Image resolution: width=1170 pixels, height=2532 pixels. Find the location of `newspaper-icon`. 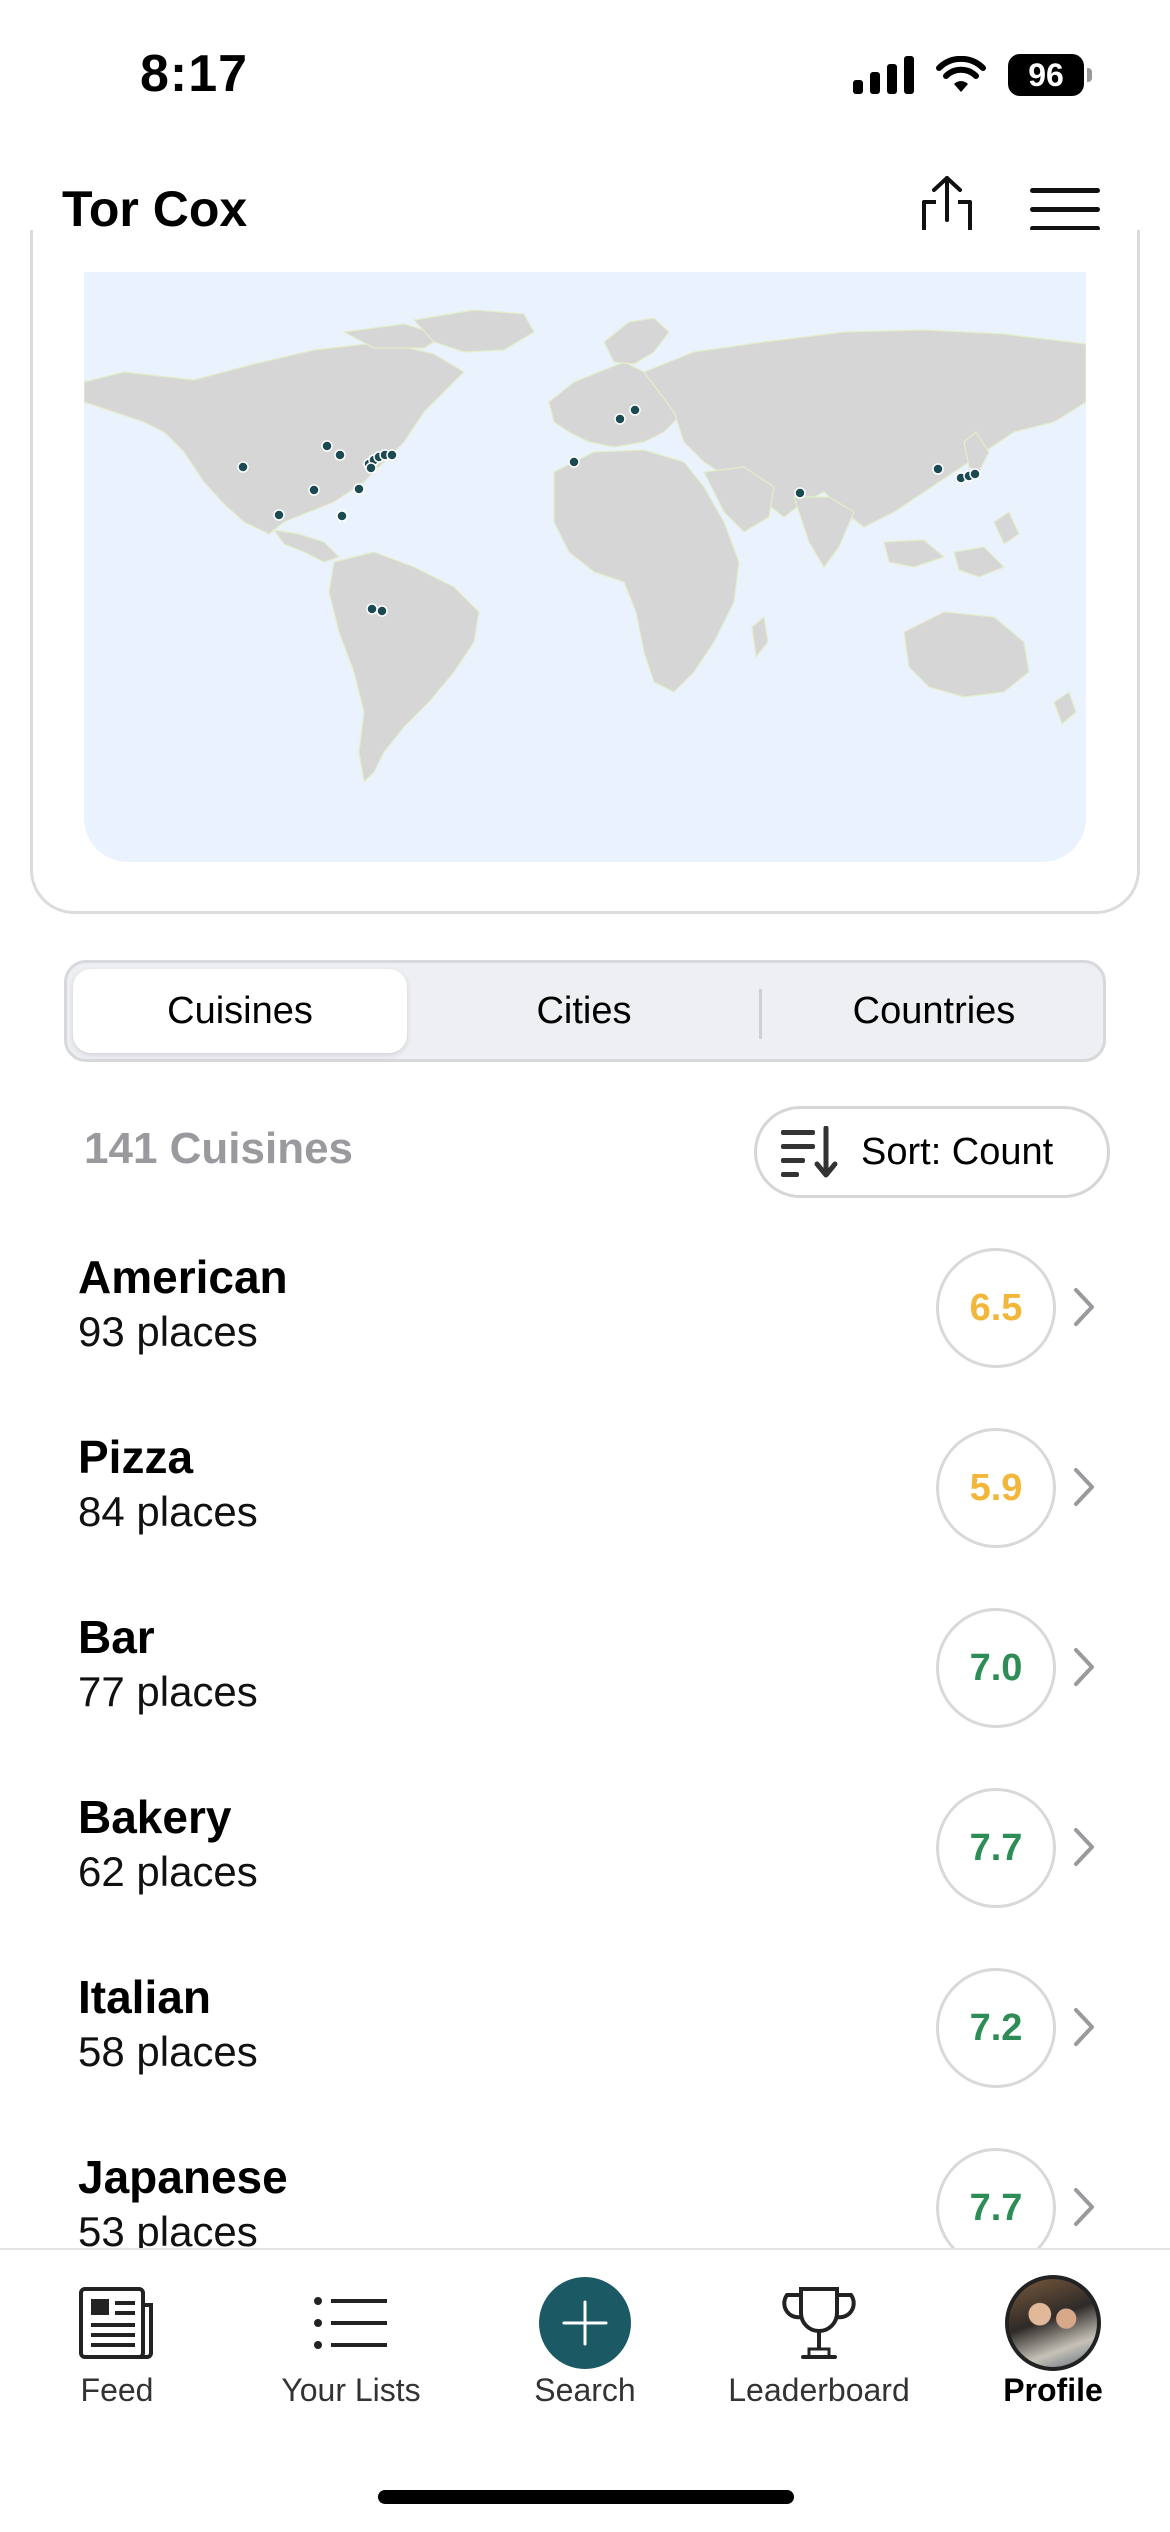

newspaper-icon is located at coordinates (116, 2323).